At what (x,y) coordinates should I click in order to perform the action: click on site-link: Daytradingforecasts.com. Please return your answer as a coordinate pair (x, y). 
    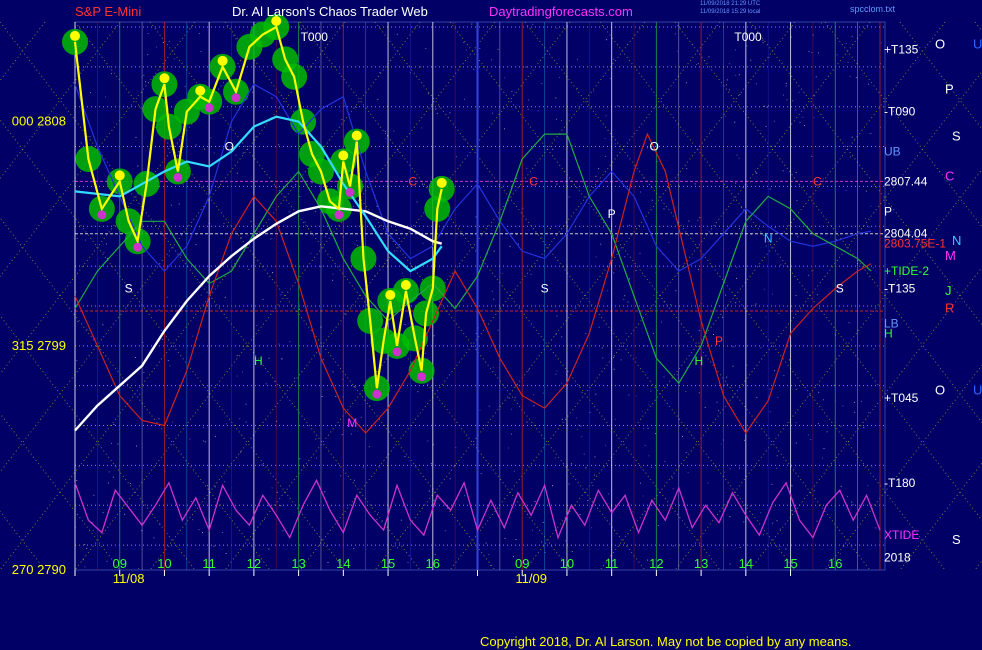
    Looking at the image, I should click on (561, 11).